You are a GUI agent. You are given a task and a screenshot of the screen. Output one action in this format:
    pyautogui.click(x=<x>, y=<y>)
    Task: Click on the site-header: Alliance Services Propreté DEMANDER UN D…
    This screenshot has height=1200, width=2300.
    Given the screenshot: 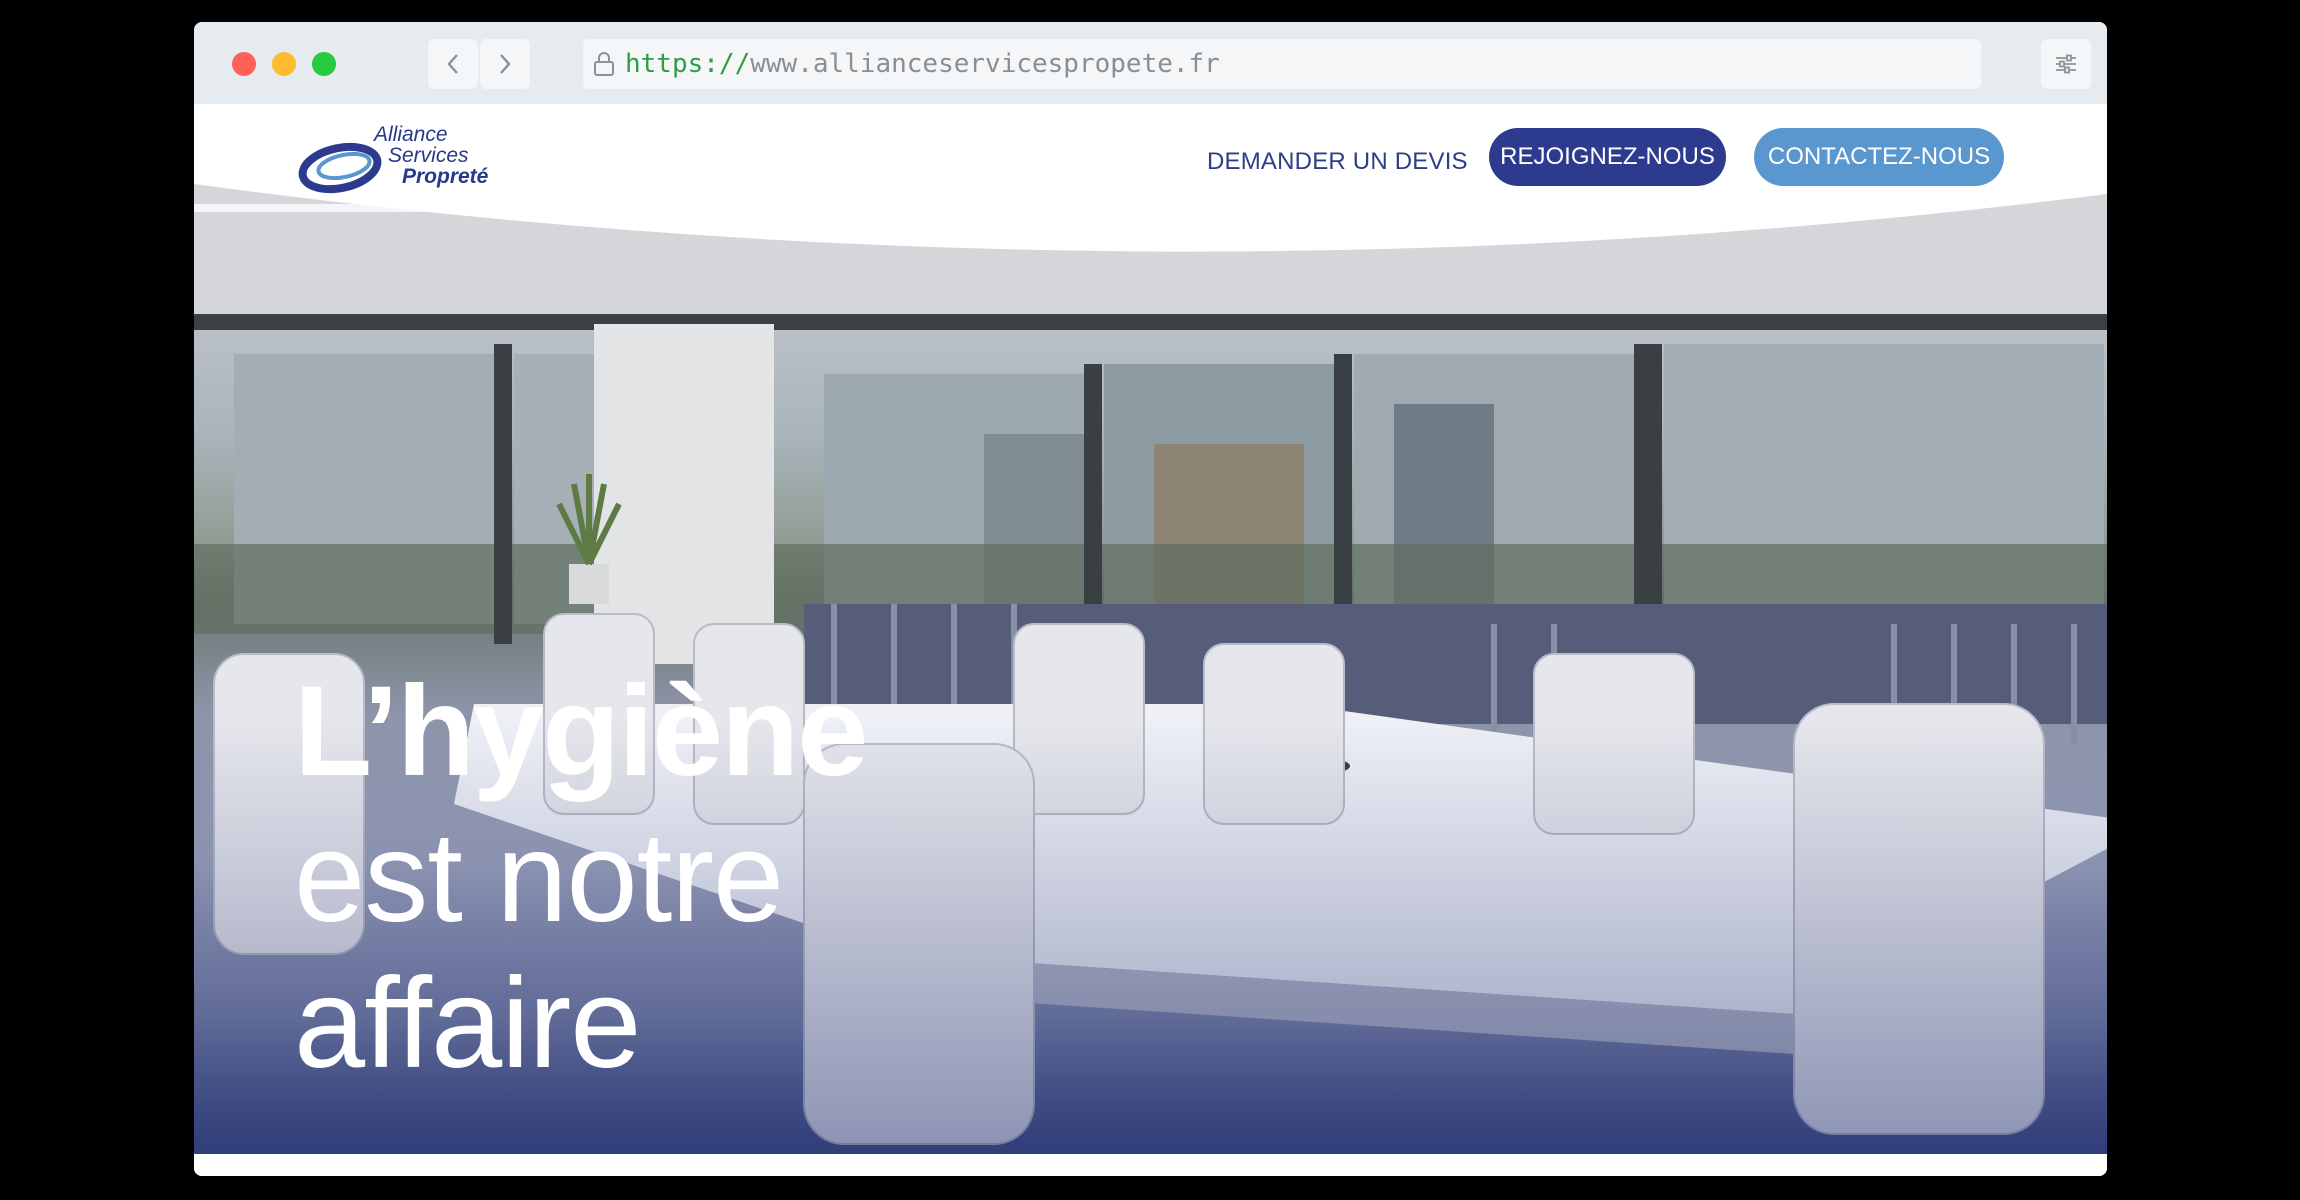 What is the action you would take?
    pyautogui.click(x=1150, y=169)
    